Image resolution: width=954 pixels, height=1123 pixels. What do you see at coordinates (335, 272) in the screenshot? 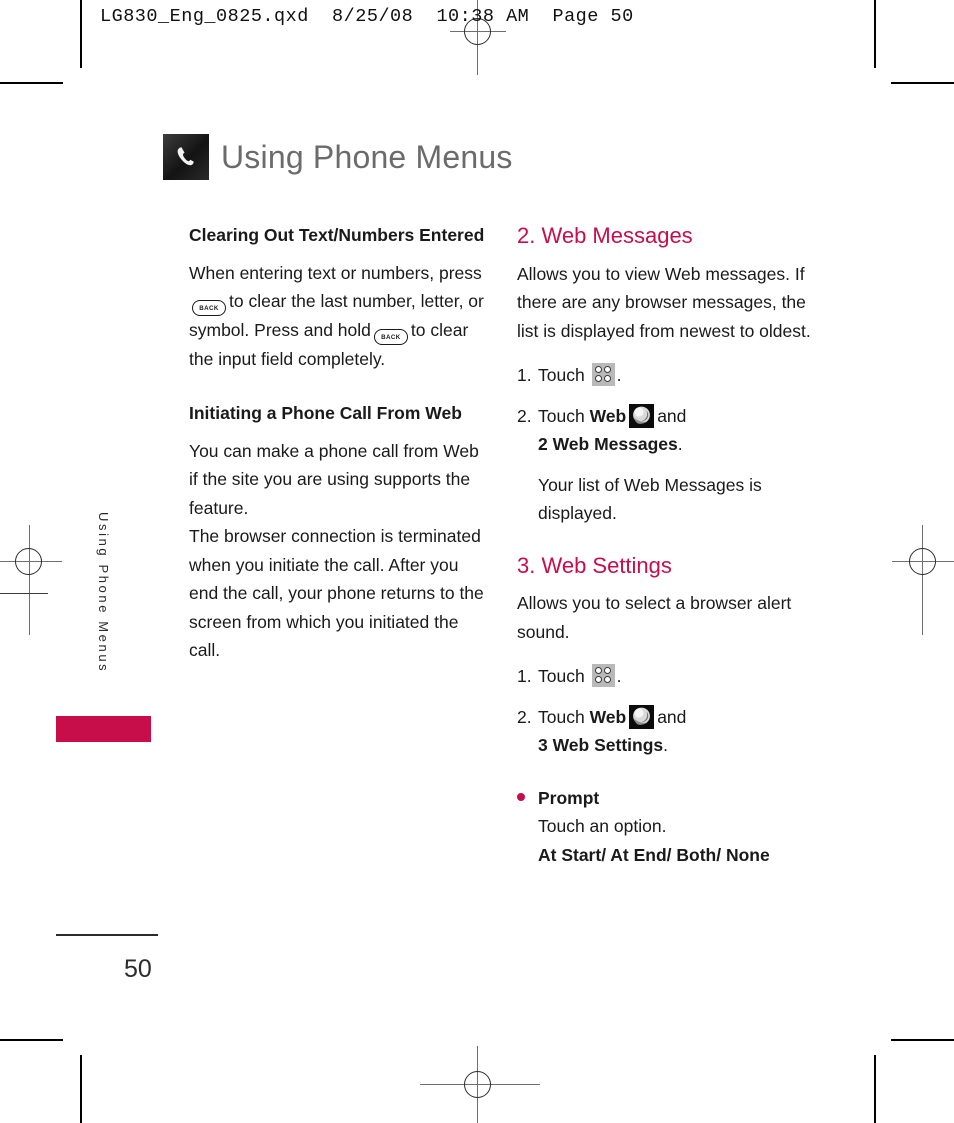
I see `clearing-text-a: When entering text or numbers, press` at bounding box center [335, 272].